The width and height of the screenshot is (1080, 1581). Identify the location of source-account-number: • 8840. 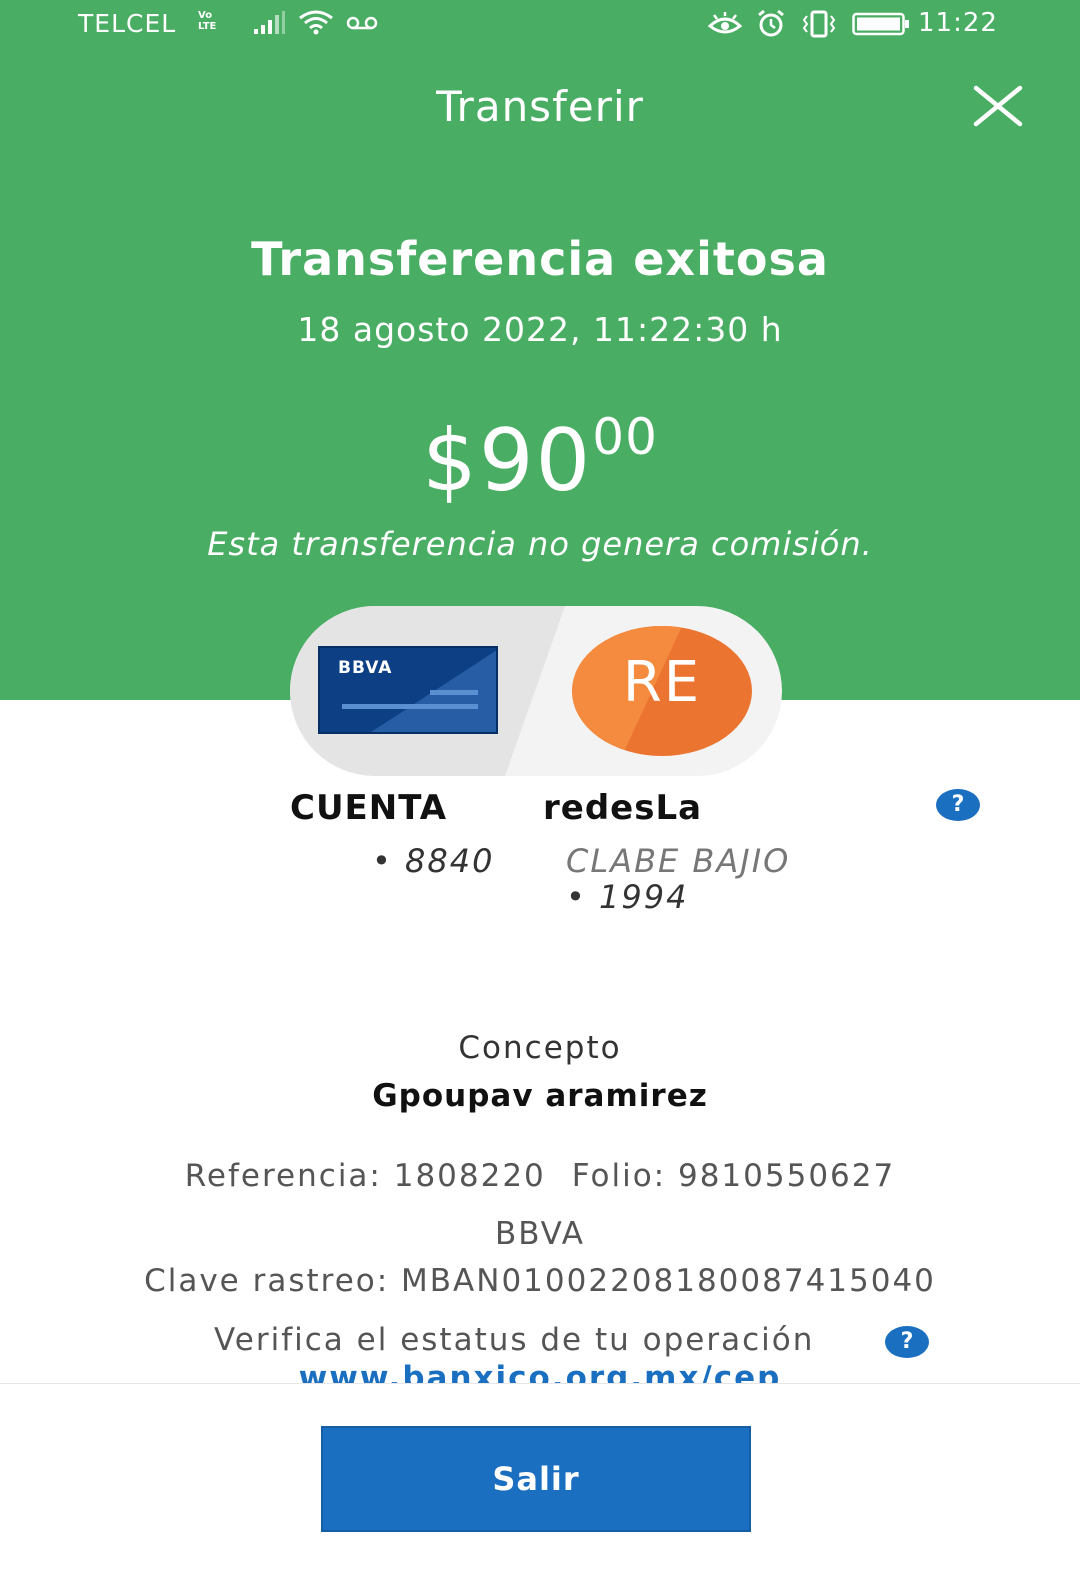
(433, 861).